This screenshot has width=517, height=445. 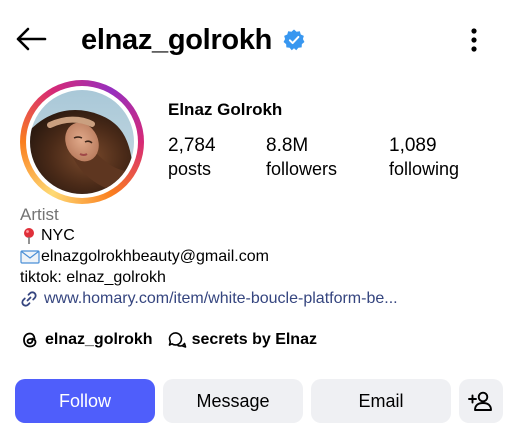 I want to click on category-label: Artist, so click(x=39, y=214).